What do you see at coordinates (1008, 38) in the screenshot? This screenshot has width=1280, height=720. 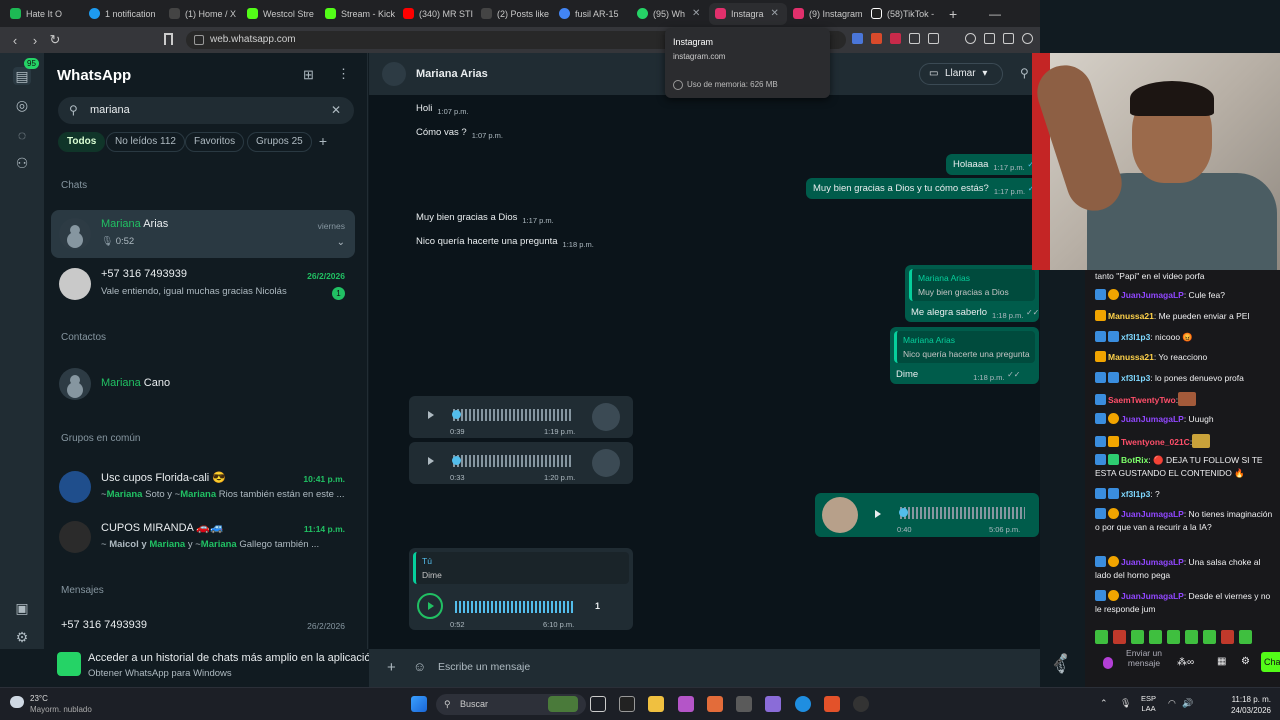 I see `wallet-icon` at bounding box center [1008, 38].